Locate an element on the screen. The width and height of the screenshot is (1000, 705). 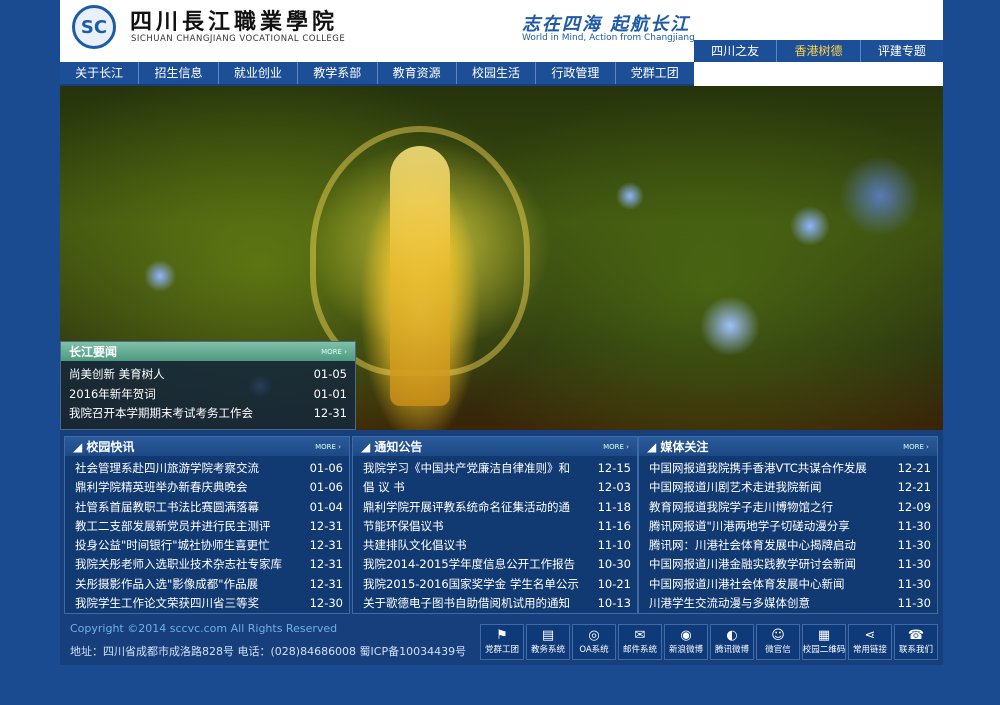
list-item-title: 我院2014-2015学年度信息公开工作报告 is located at coordinates (469, 564).